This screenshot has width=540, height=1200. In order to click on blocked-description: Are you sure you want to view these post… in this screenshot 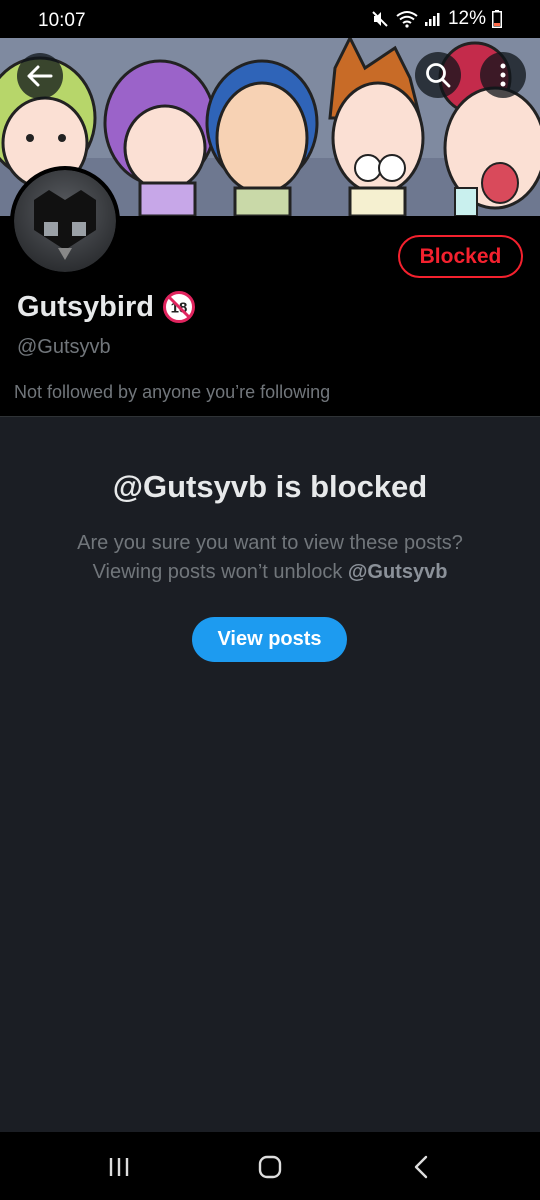, I will do `click(270, 558)`.